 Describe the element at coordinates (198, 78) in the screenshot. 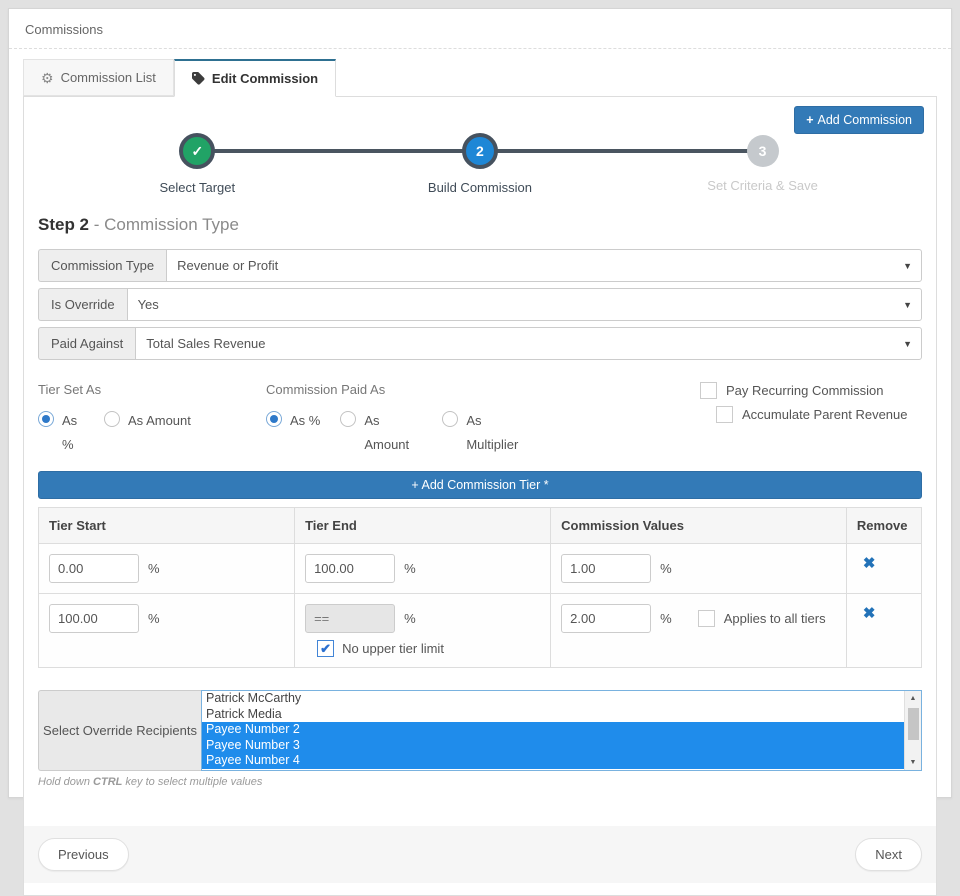

I see `tag-icon` at that location.